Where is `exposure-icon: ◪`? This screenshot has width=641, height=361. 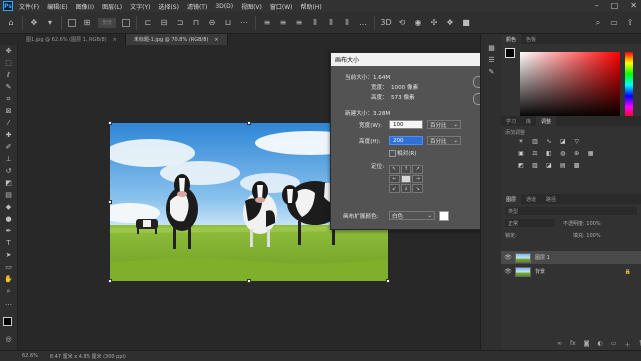 exposure-icon: ◪ is located at coordinates (563, 142).